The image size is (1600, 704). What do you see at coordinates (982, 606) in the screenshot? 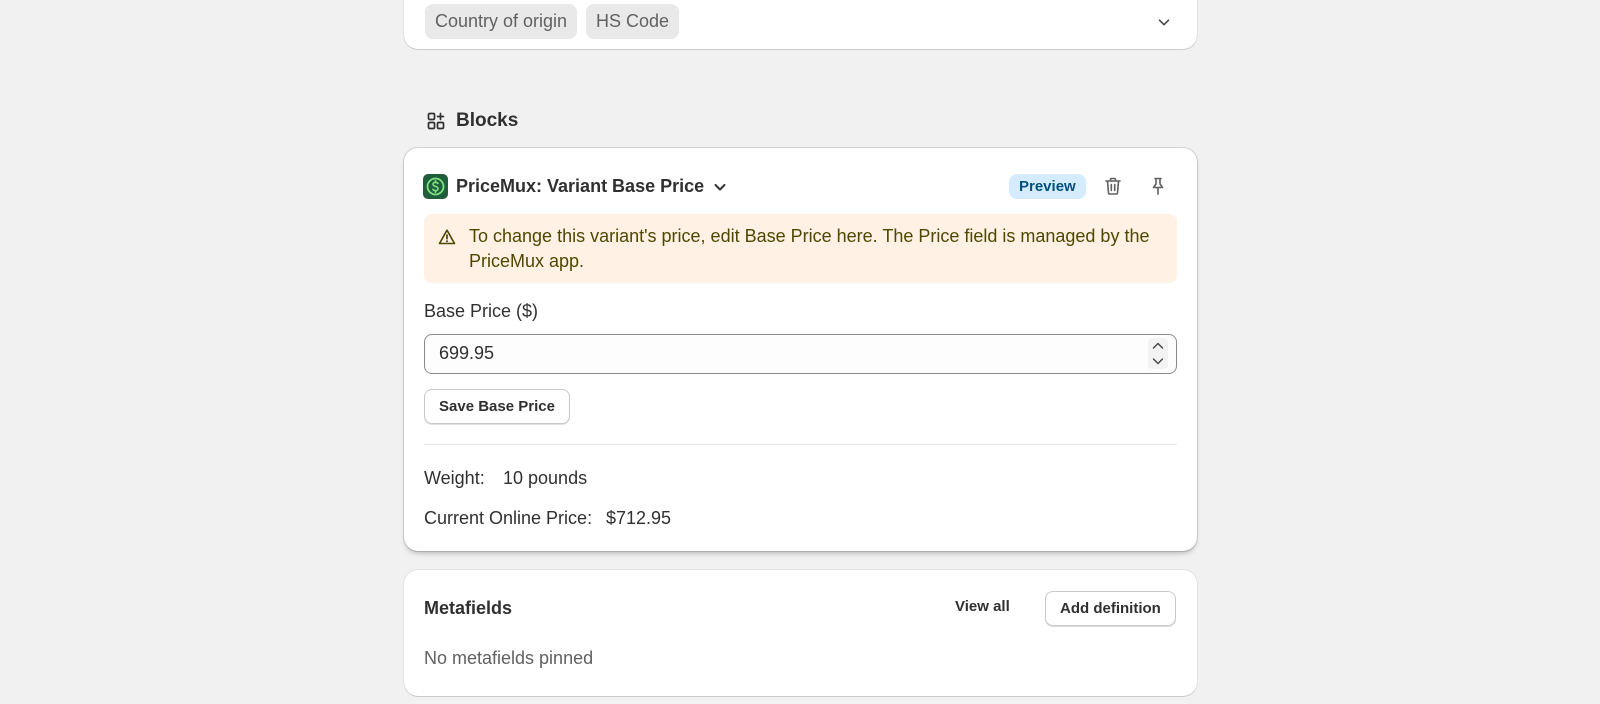
I see `view-all-link: View all` at bounding box center [982, 606].